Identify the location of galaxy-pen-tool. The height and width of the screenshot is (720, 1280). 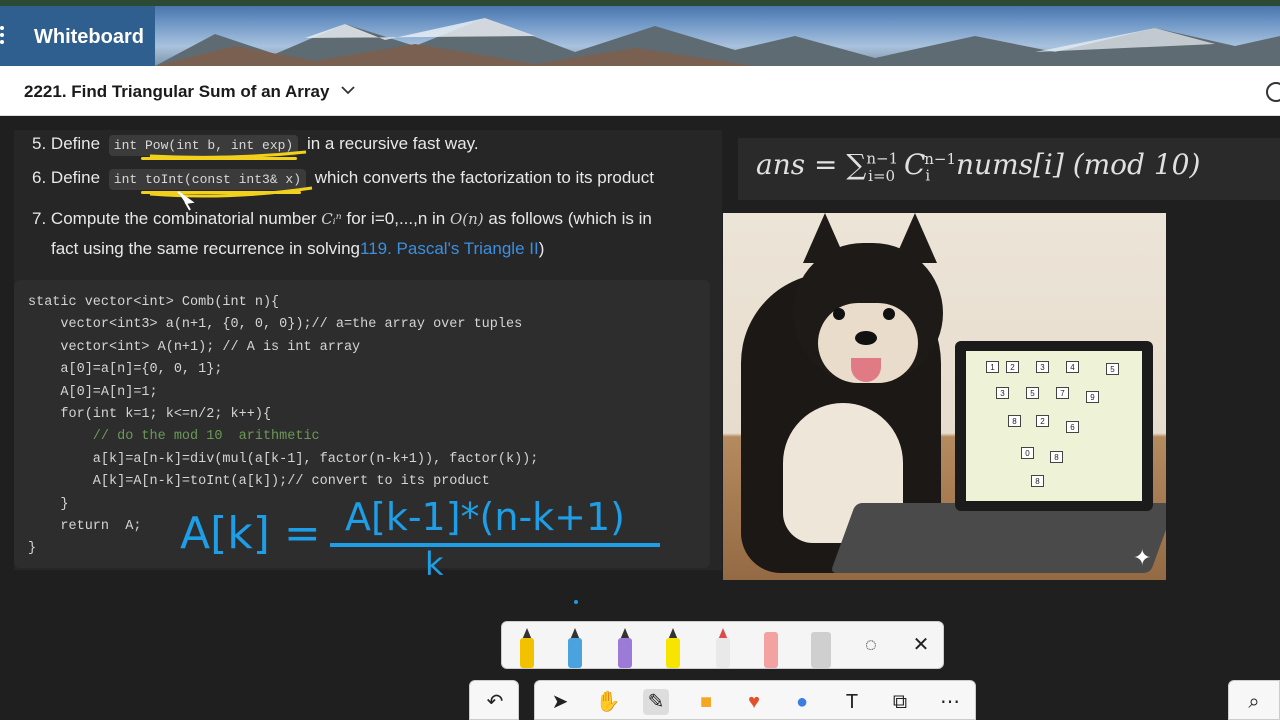
(625, 648).